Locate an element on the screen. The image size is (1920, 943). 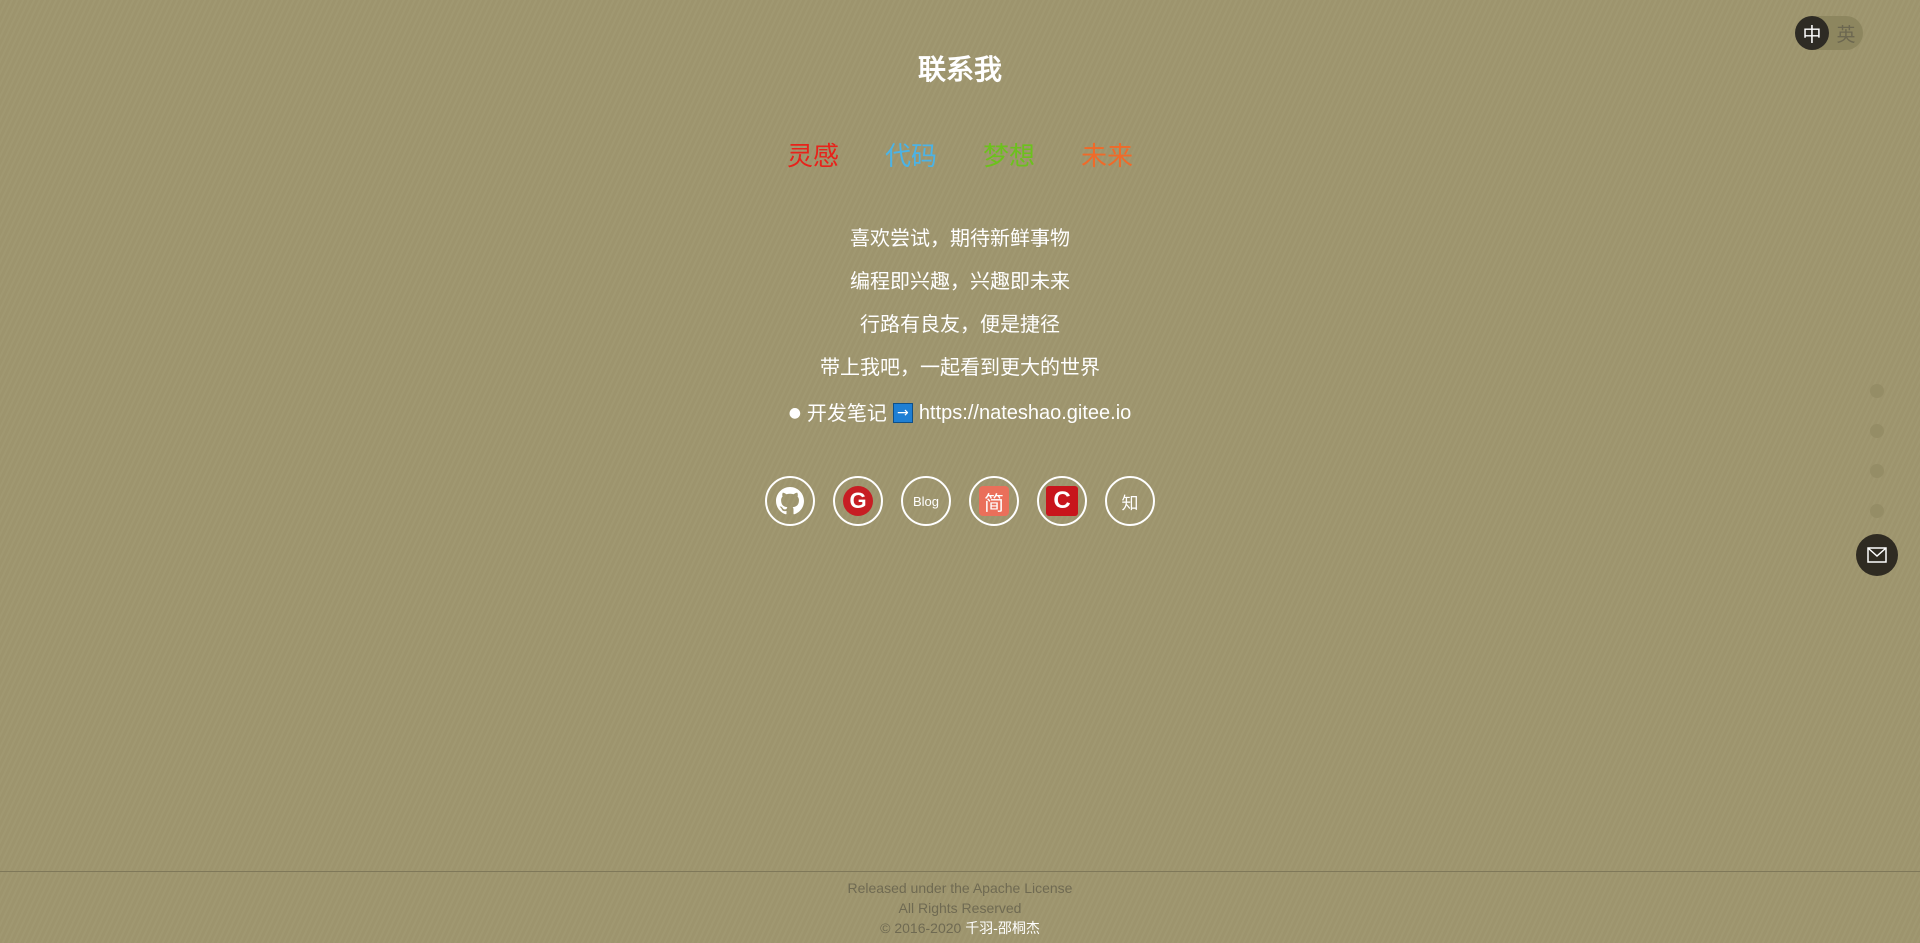
csdn-link: C is located at coordinates (1062, 501).